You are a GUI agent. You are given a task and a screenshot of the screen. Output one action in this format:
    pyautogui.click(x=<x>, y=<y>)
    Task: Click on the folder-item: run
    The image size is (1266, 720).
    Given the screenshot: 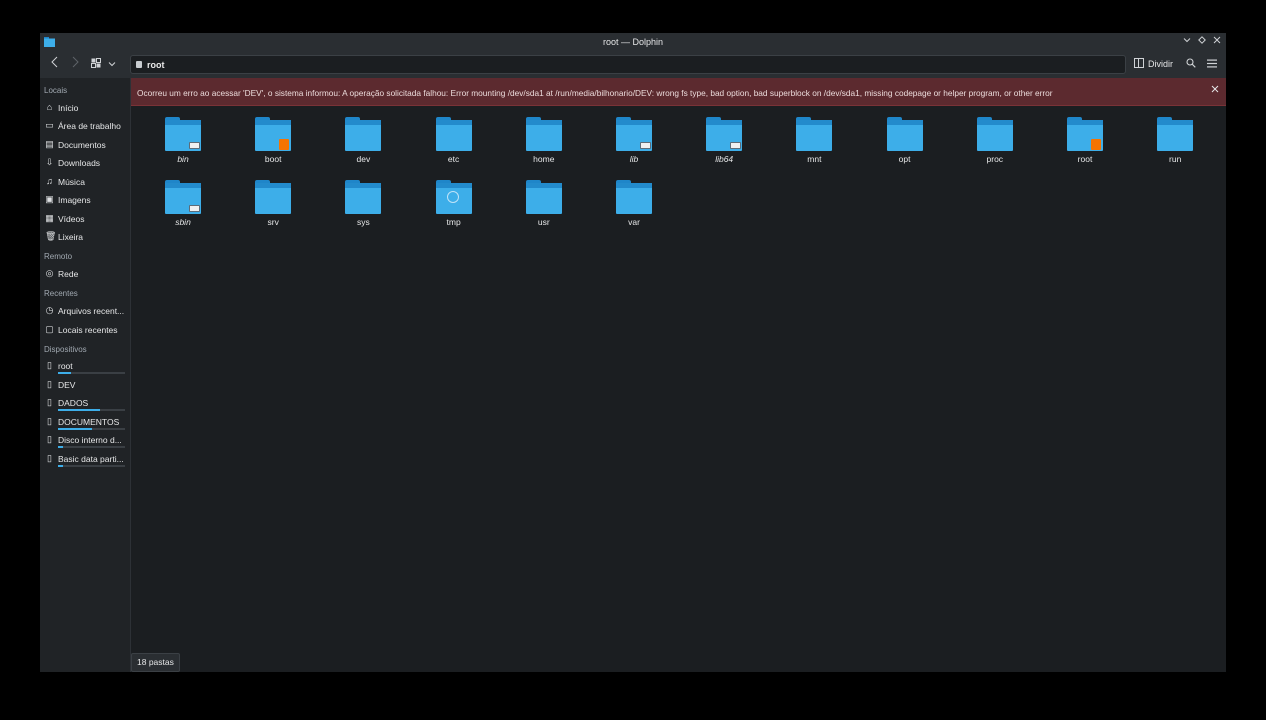 What is the action you would take?
    pyautogui.click(x=1175, y=145)
    